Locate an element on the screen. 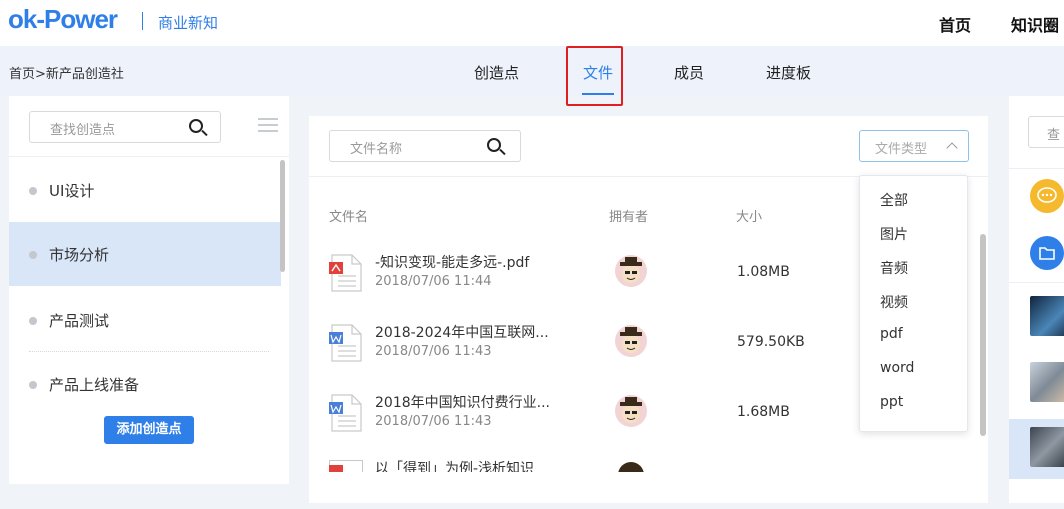 The image size is (1064, 509). search-placeholder: 文件名称 is located at coordinates (376, 149).